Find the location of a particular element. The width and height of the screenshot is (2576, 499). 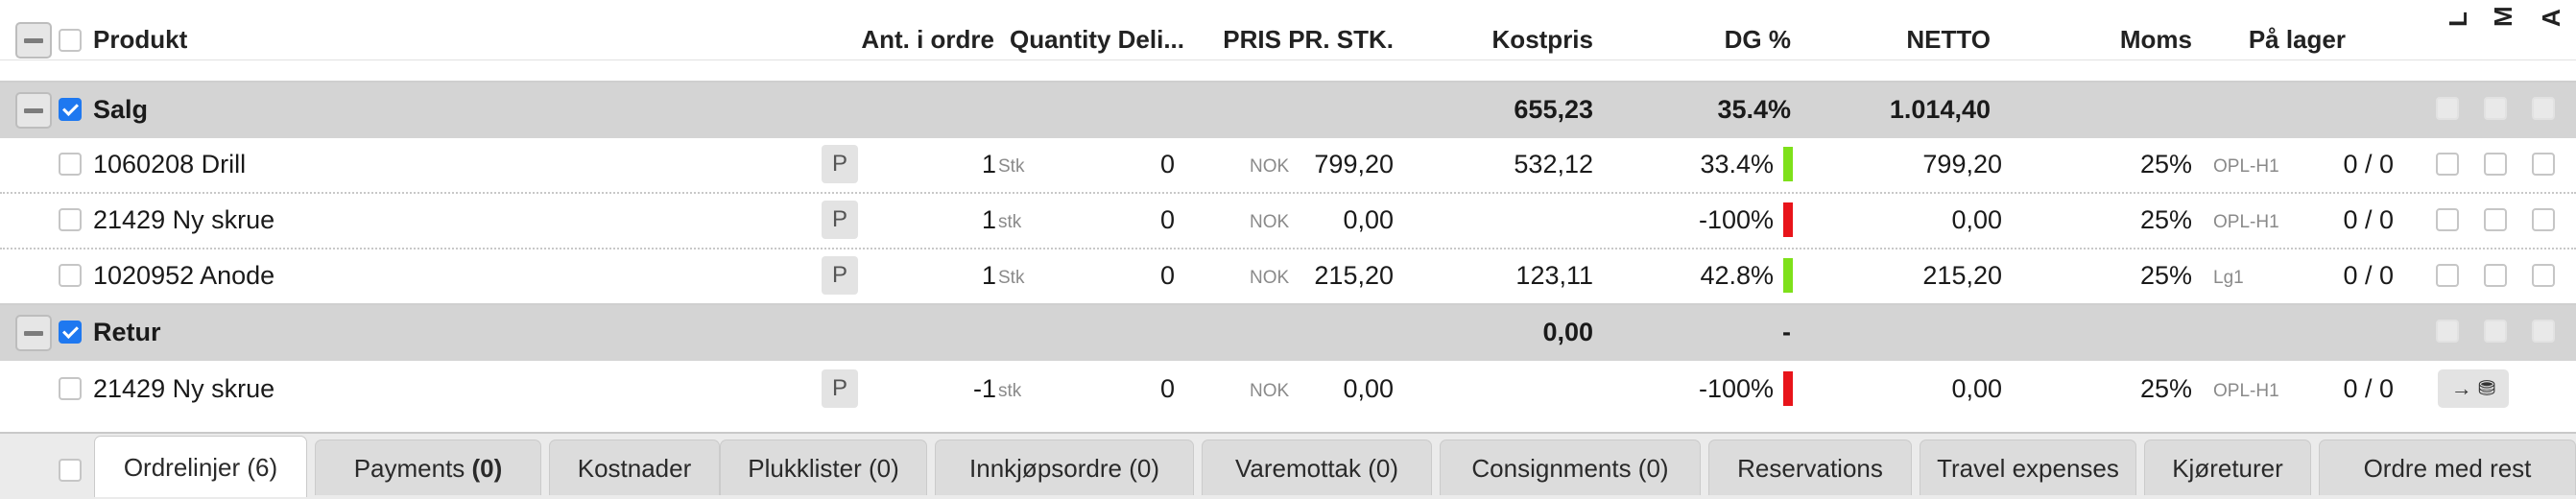

row-netto: 0,00 is located at coordinates (1977, 219).